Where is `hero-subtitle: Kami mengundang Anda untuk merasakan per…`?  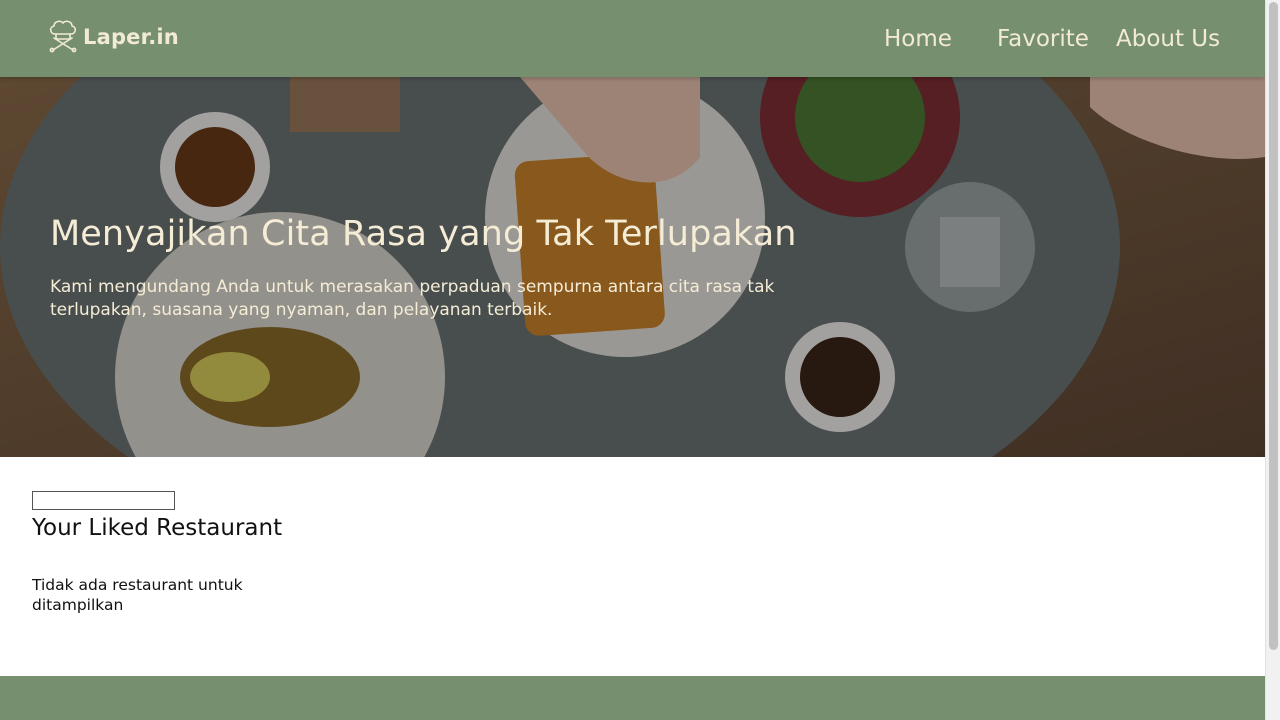 hero-subtitle: Kami mengundang Anda untuk merasakan per… is located at coordinates (412, 298).